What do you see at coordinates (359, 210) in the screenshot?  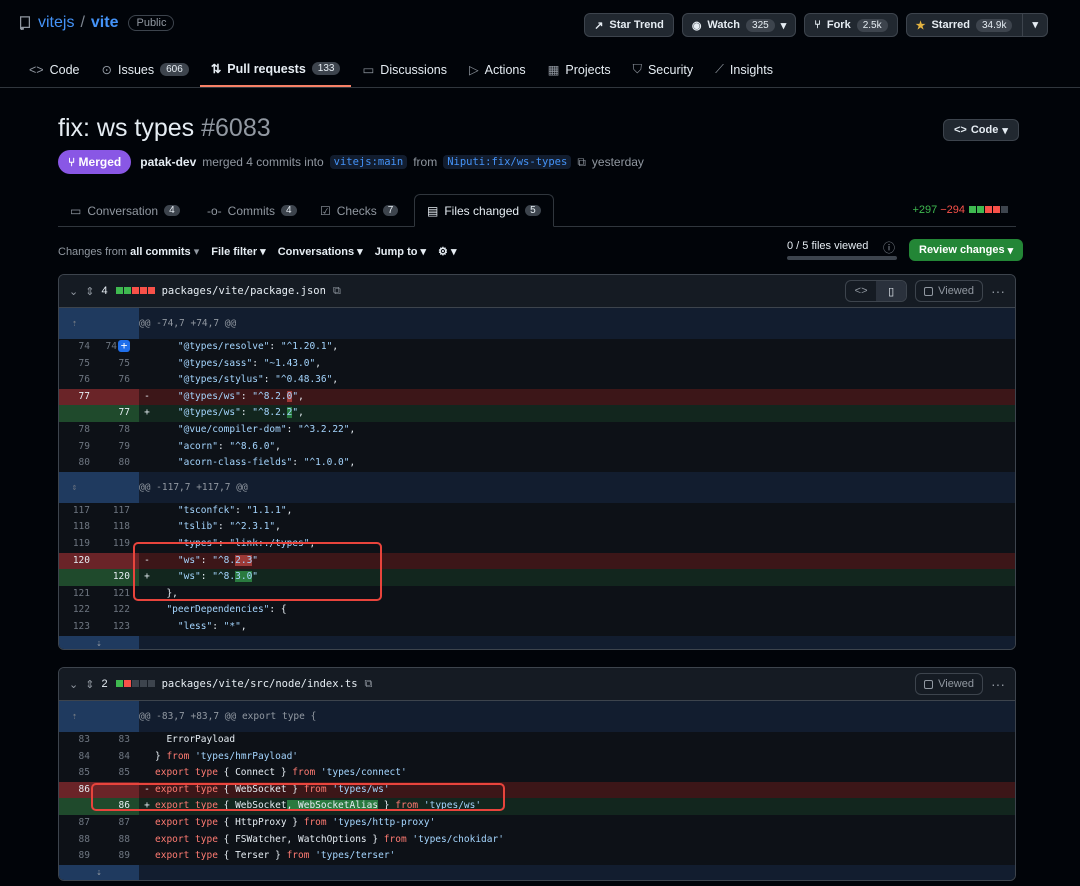 I see `tab-checks: ☑ Checks 7` at bounding box center [359, 210].